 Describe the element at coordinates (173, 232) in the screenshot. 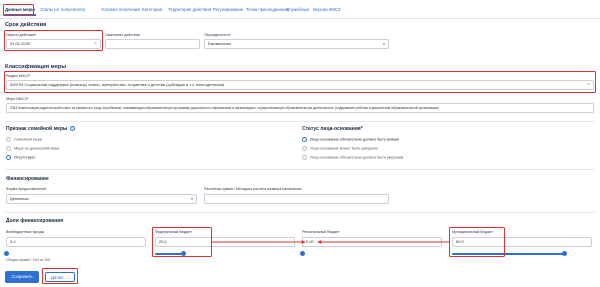

I see `federal-label: Федеральный бюджет` at that location.